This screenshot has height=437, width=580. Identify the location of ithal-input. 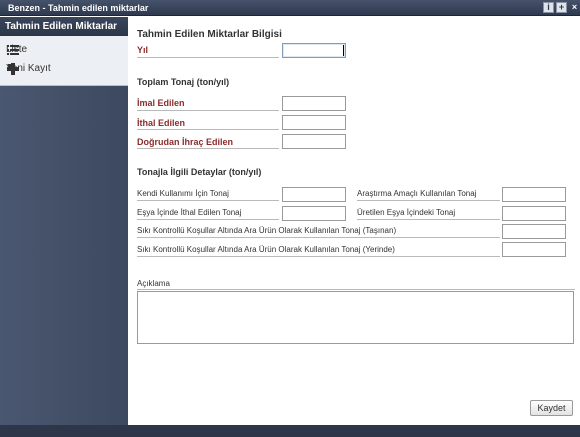
(314, 122).